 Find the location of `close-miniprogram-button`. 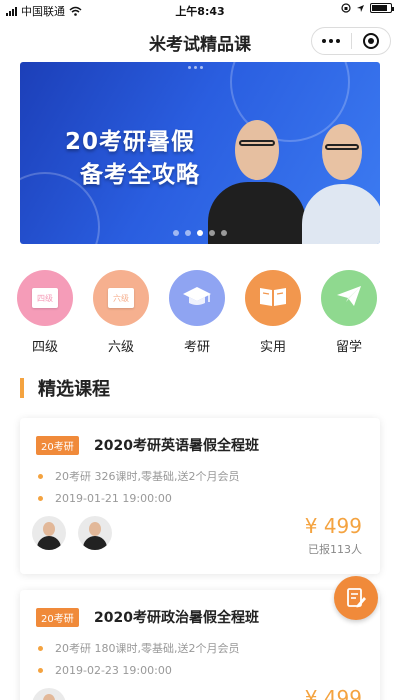

close-miniprogram-button is located at coordinates (371, 41).